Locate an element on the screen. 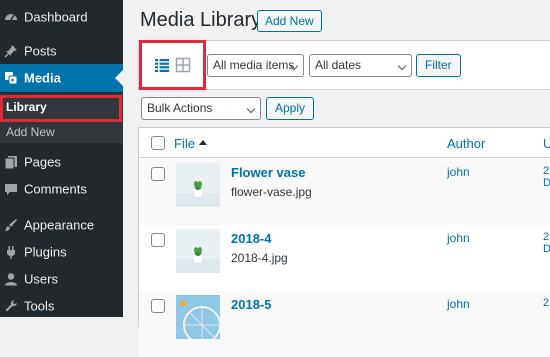 Image resolution: width=550 pixels, height=357 pixels. select-value: All media items is located at coordinates (254, 65).